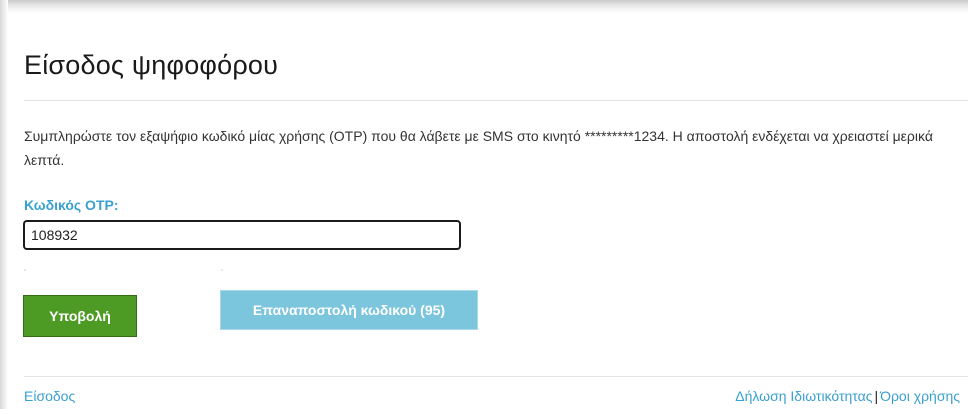 This screenshot has height=409, width=968. I want to click on login-link: Είσοδος, so click(49, 396).